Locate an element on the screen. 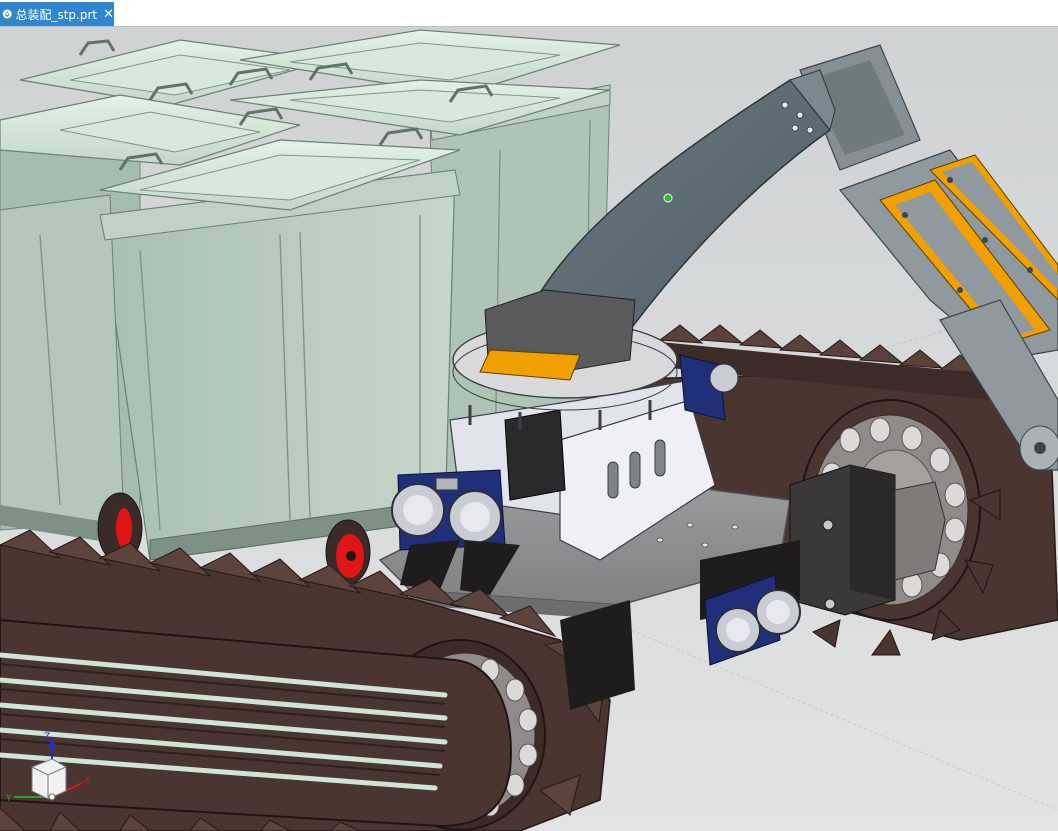  triad-y-label: Y is located at coordinates (8, 799).